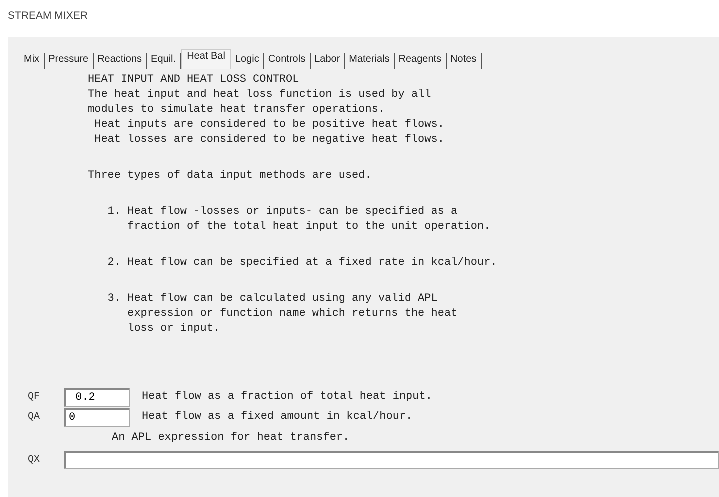 Image resolution: width=719 pixels, height=497 pixels. What do you see at coordinates (34, 397) in the screenshot?
I see `field-label: QF` at bounding box center [34, 397].